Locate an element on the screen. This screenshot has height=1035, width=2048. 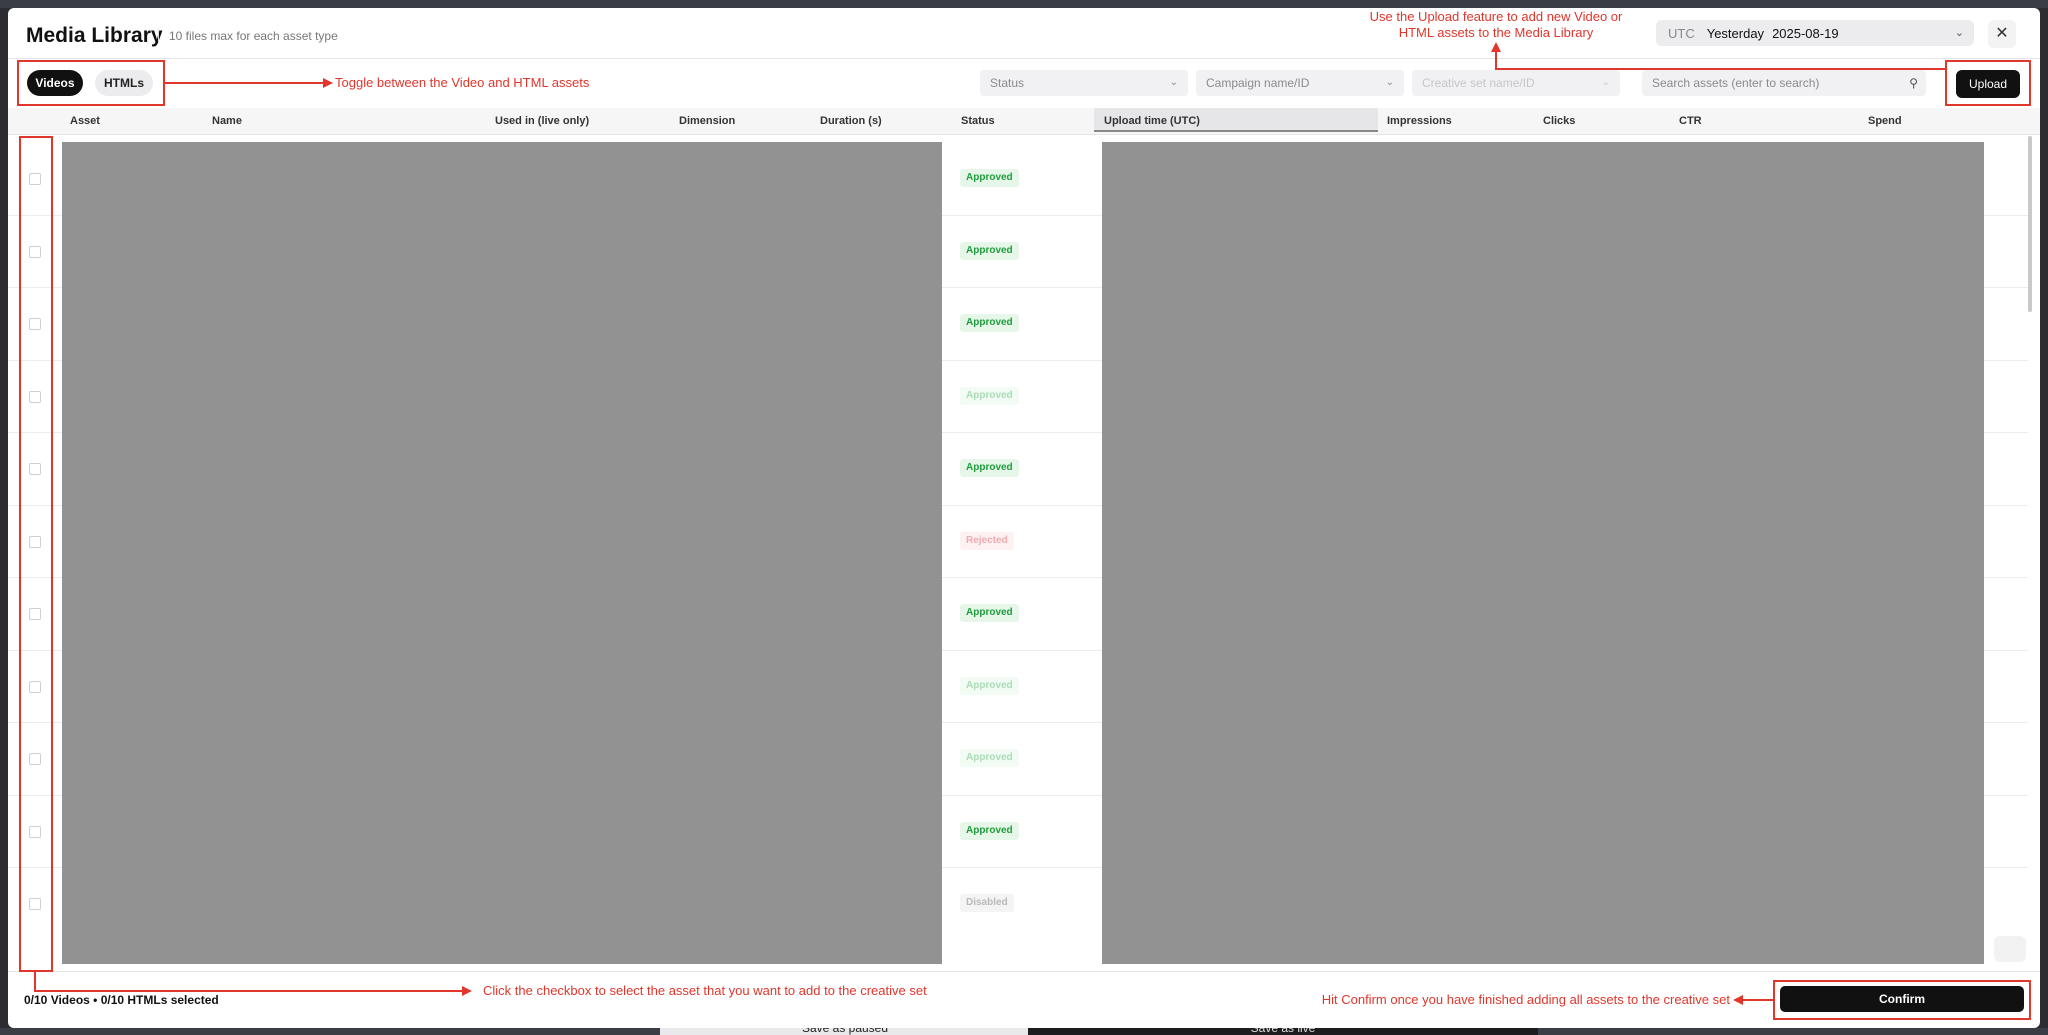
vertical-scrollbar is located at coordinates (2030, 224).